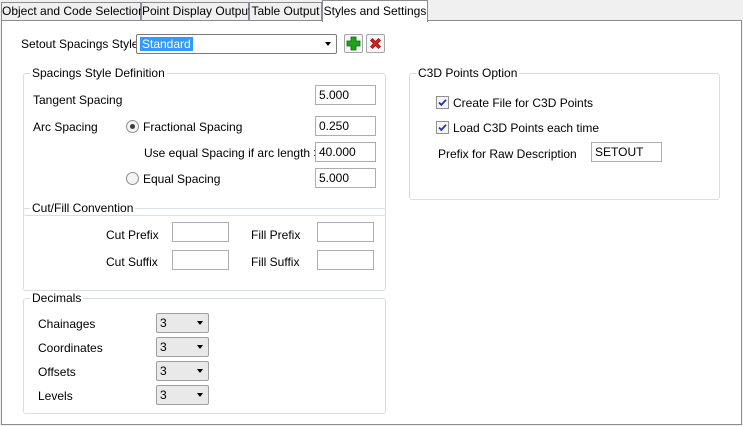 The height and width of the screenshot is (426, 743). What do you see at coordinates (67, 324) in the screenshot?
I see `chainages-label: Chainages` at bounding box center [67, 324].